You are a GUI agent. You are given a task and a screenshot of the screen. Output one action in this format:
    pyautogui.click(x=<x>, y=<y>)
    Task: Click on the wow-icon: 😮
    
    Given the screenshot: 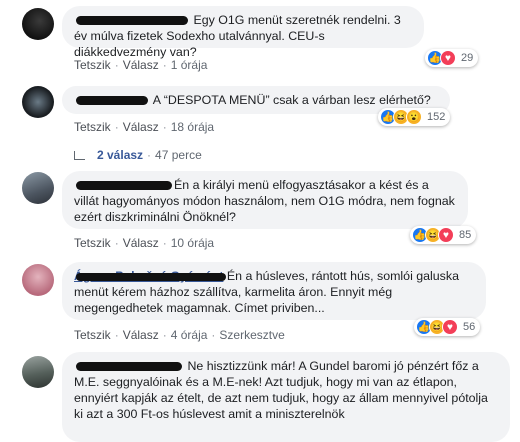 What is the action you would take?
    pyautogui.click(x=414, y=117)
    